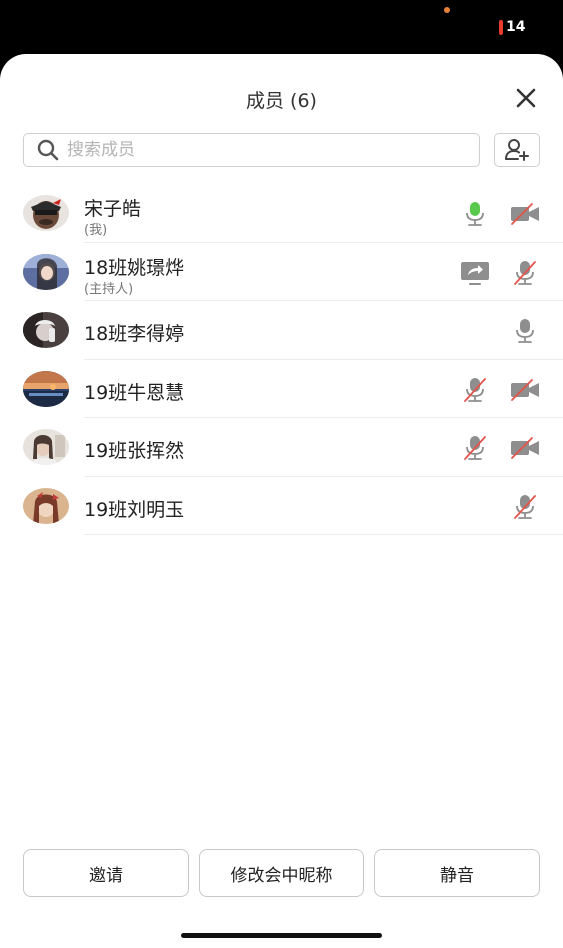  Describe the element at coordinates (526, 98) in the screenshot. I see `close-icon` at that location.